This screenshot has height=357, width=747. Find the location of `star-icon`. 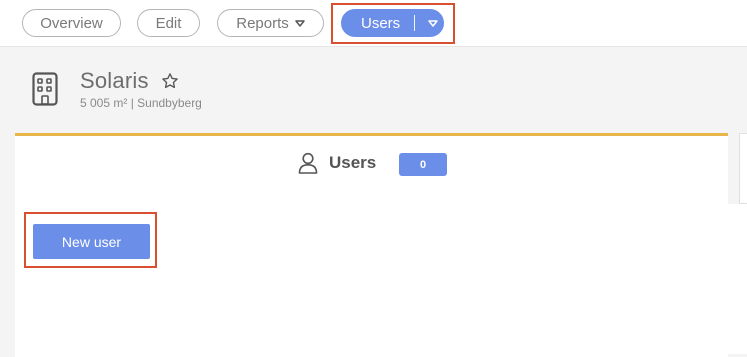

star-icon is located at coordinates (170, 81).